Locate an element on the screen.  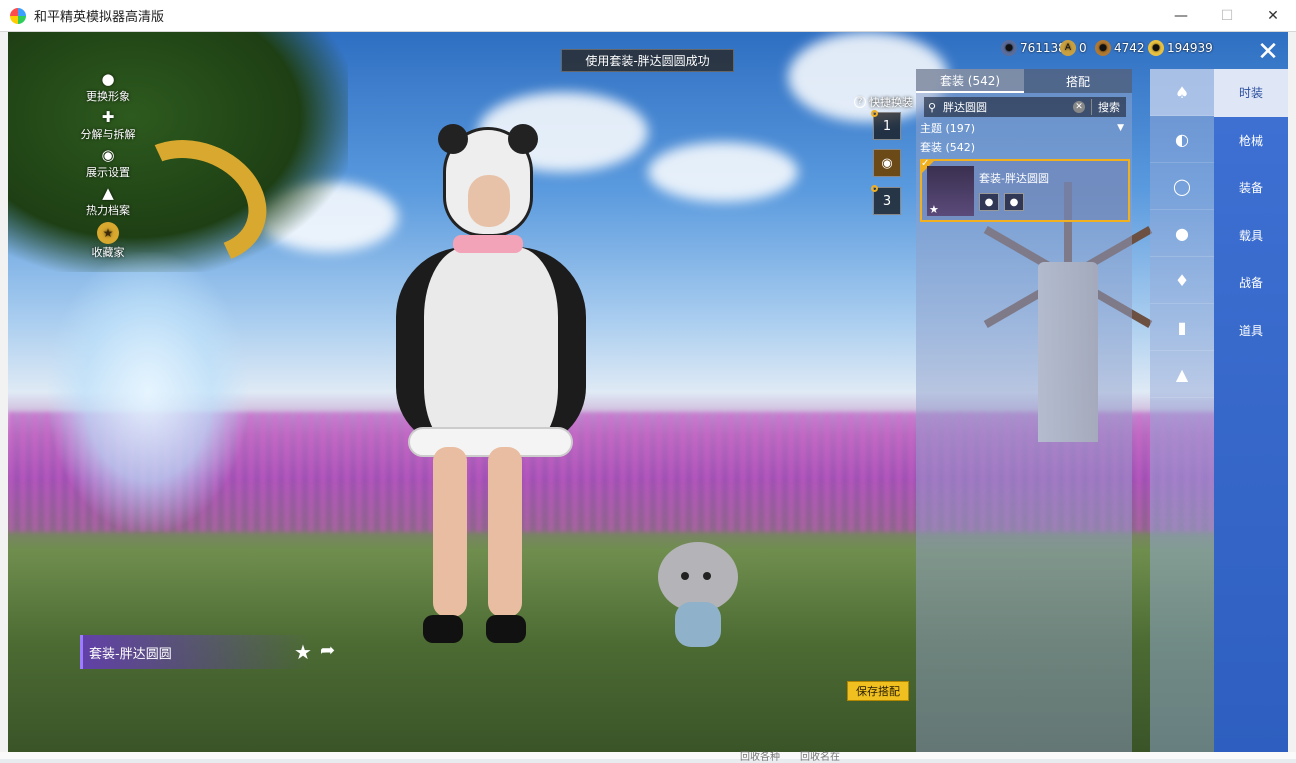
quick-change-text: 快捷换装 is located at coordinates (891, 102).